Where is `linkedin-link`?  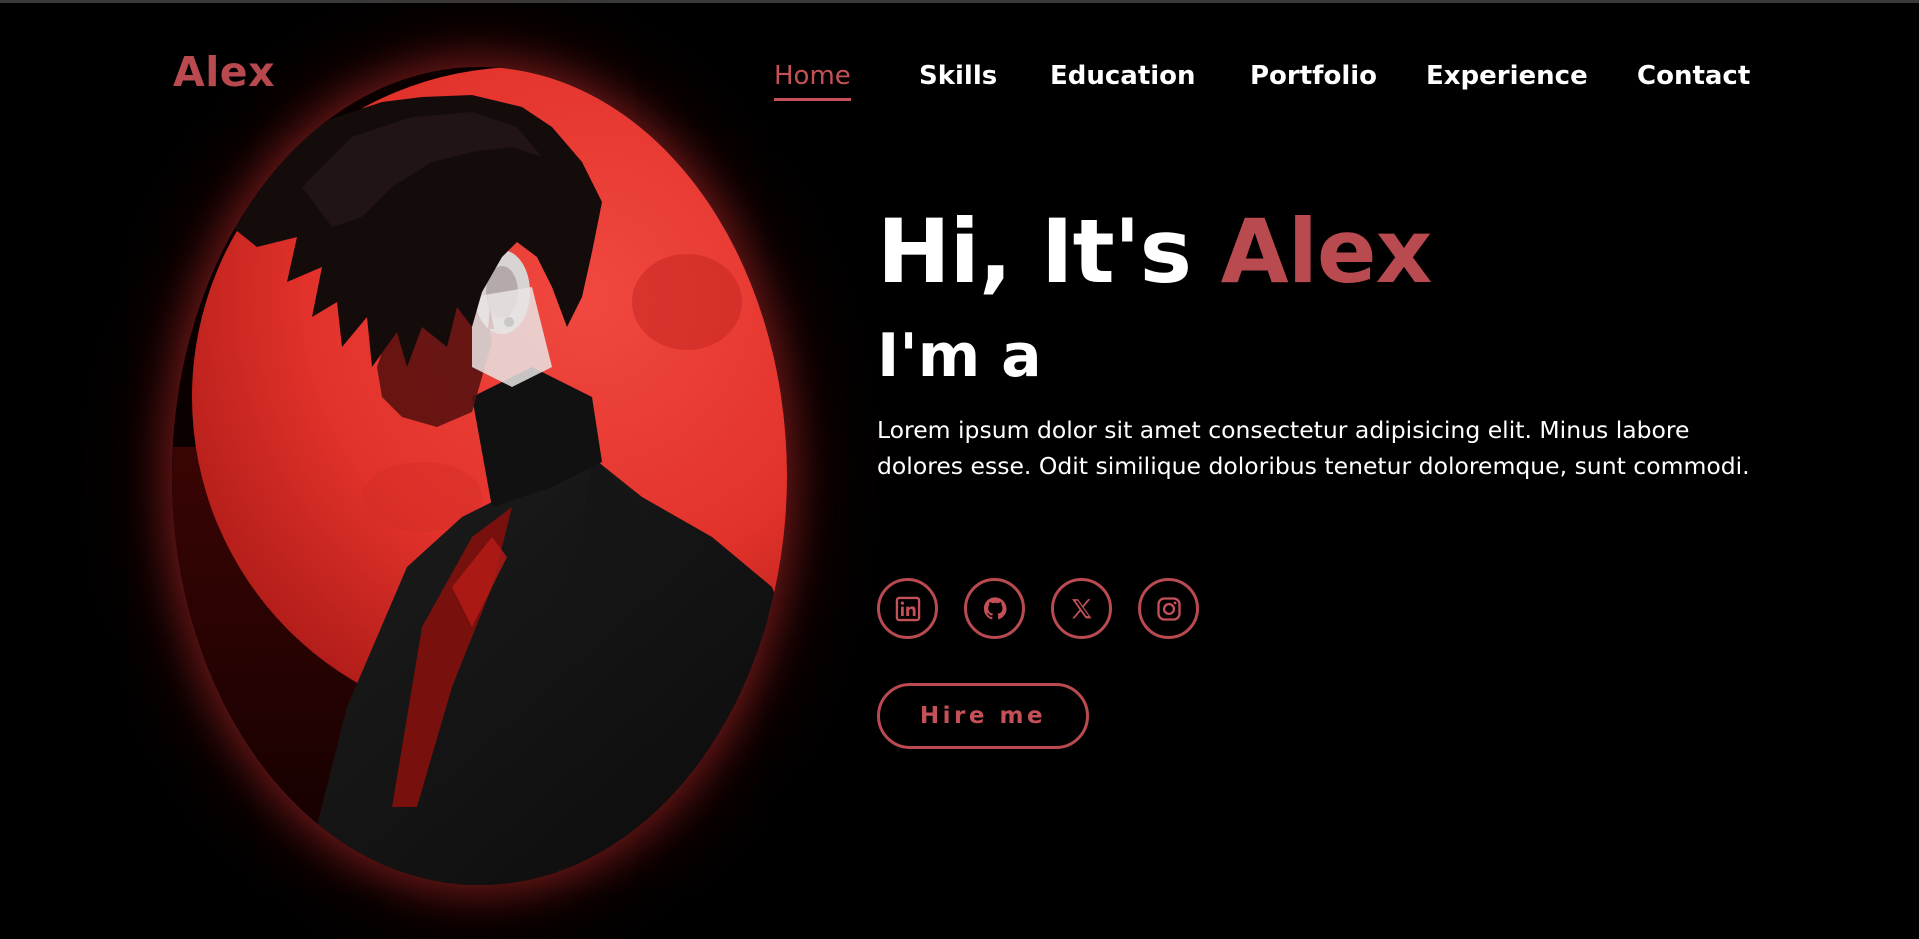 linkedin-link is located at coordinates (907, 608).